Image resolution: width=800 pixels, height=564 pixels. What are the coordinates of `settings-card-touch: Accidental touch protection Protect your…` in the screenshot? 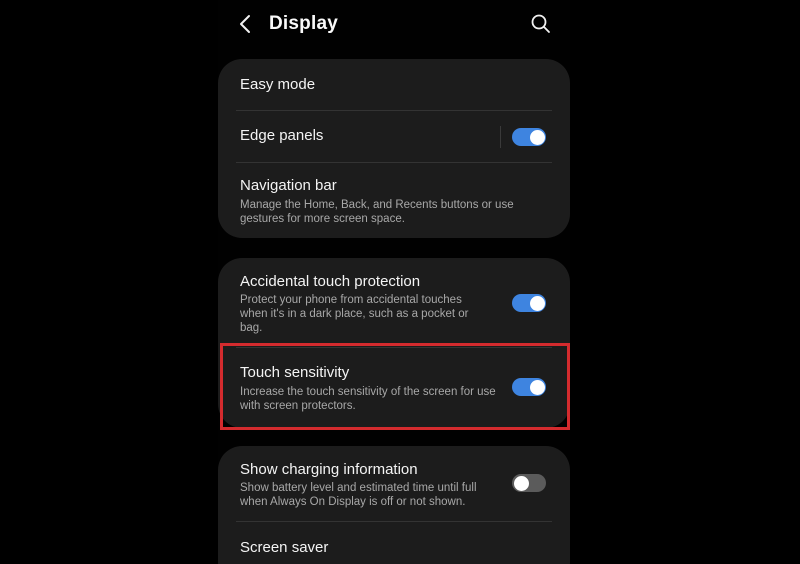 It's located at (394, 343).